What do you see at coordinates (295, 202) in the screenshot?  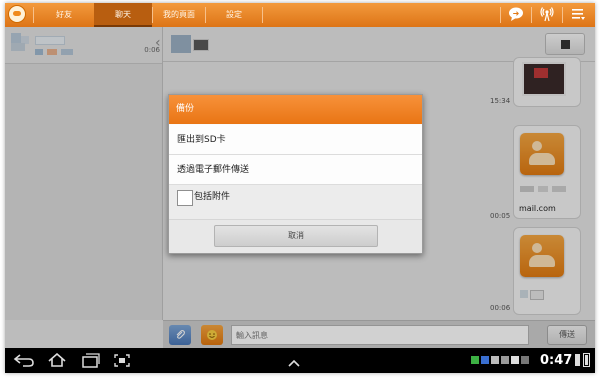 I see `include-attachments-row: 包括附件` at bounding box center [295, 202].